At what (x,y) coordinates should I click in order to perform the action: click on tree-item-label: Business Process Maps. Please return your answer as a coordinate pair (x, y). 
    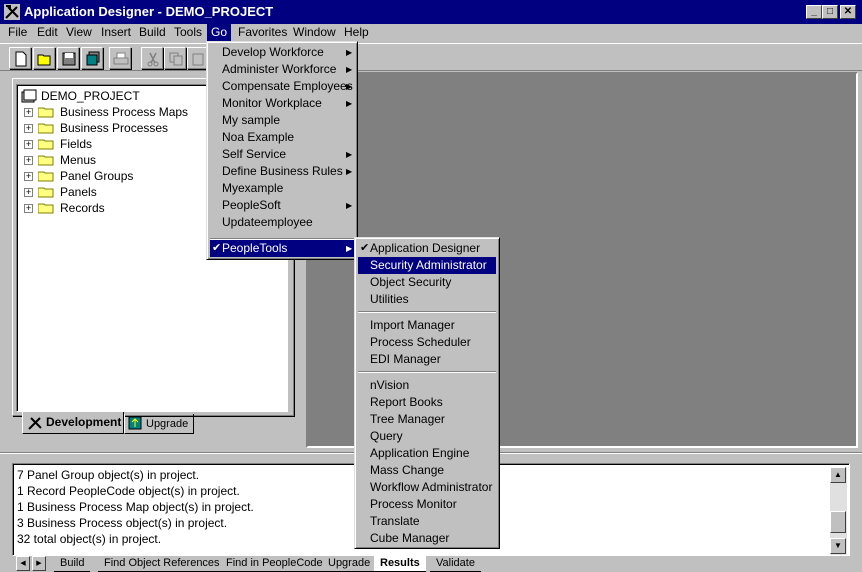
    Looking at the image, I should click on (124, 112).